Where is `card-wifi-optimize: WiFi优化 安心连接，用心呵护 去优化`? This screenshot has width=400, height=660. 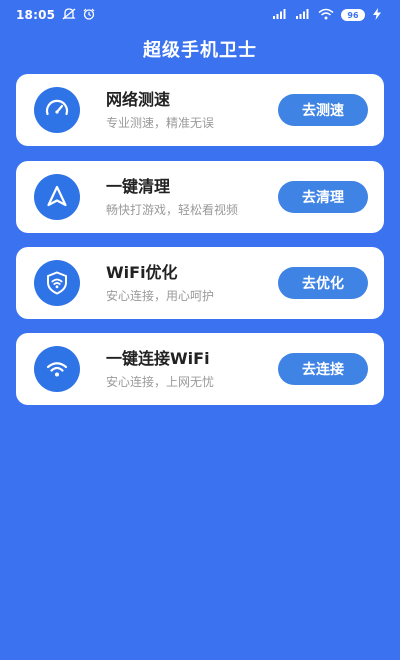
card-wifi-optimize: WiFi优化 安心连接，用心呵护 去优化 is located at coordinates (200, 283).